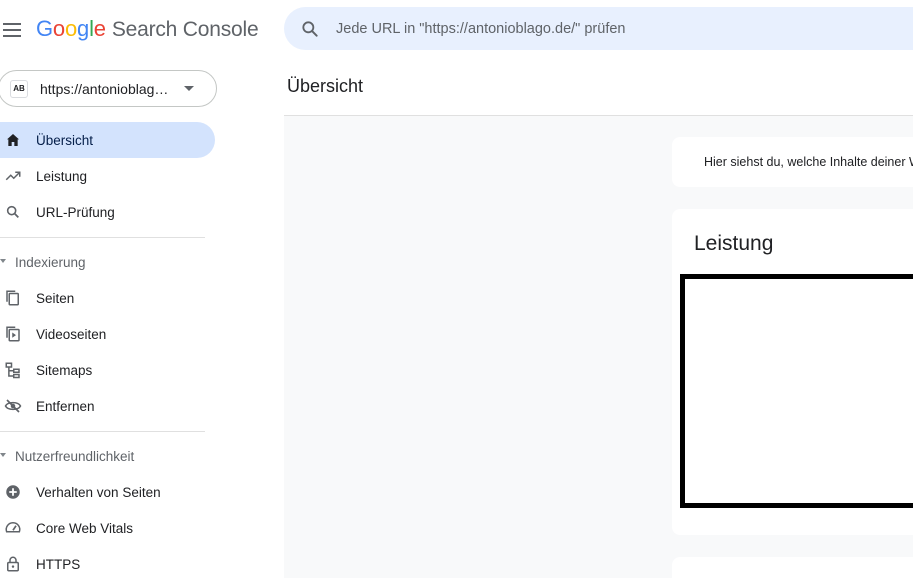 This screenshot has height=578, width=913. I want to click on lock-icon, so click(13, 564).